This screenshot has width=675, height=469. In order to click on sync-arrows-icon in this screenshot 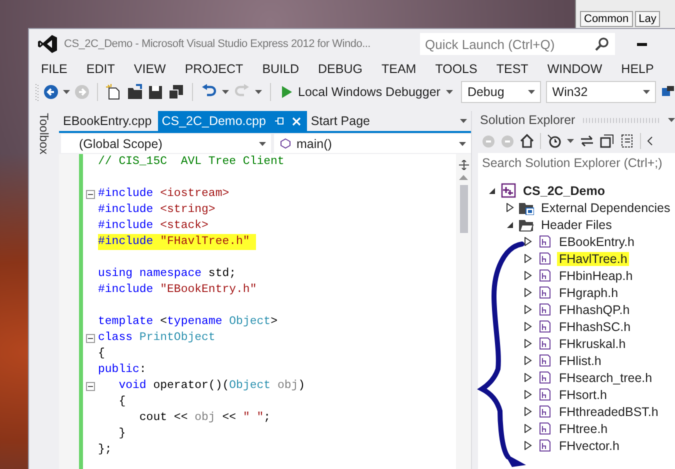, I will do `click(587, 141)`.